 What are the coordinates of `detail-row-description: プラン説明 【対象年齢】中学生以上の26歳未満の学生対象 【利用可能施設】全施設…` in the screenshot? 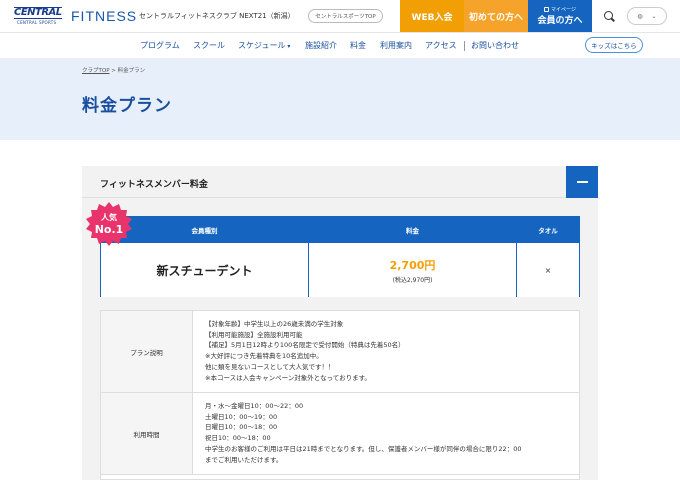 It's located at (340, 352).